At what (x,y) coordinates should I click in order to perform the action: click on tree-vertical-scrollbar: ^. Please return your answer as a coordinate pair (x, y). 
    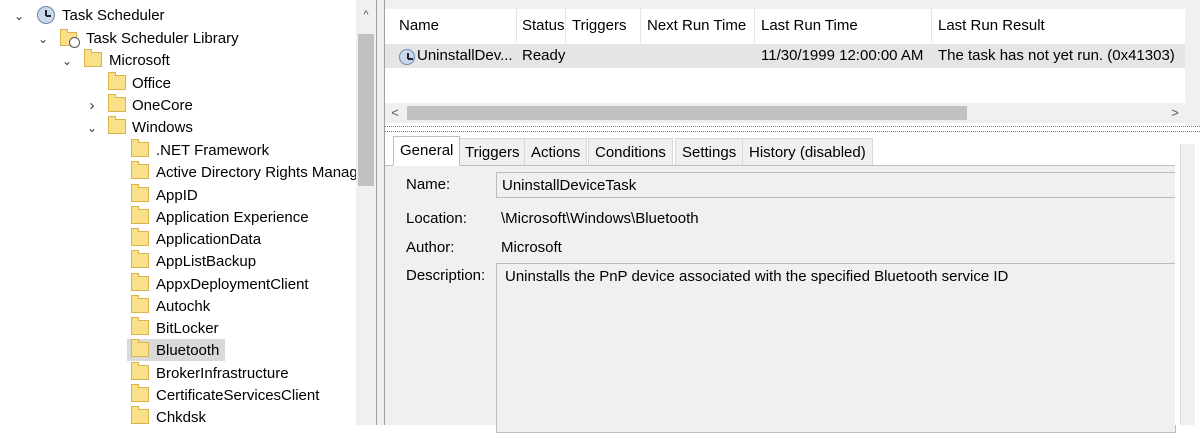
    Looking at the image, I should click on (366, 212).